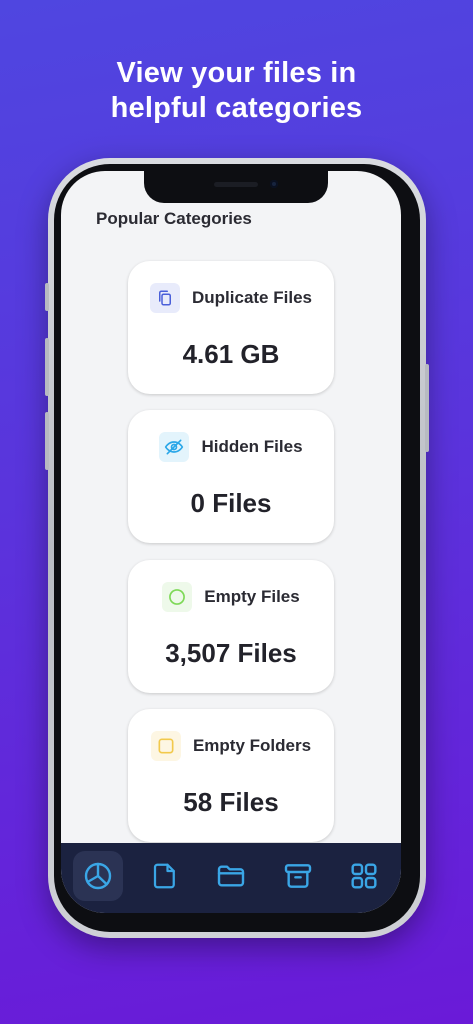  I want to click on file-icon, so click(164, 876).